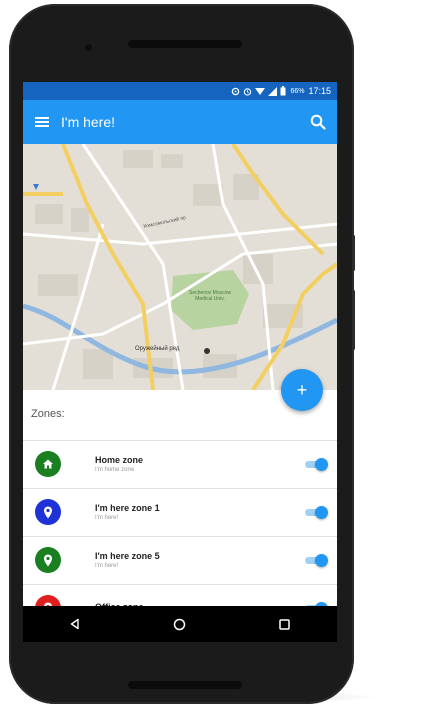 This screenshot has height=710, width=427. What do you see at coordinates (180, 122) in the screenshot?
I see `app-bar: I'm here!` at bounding box center [180, 122].